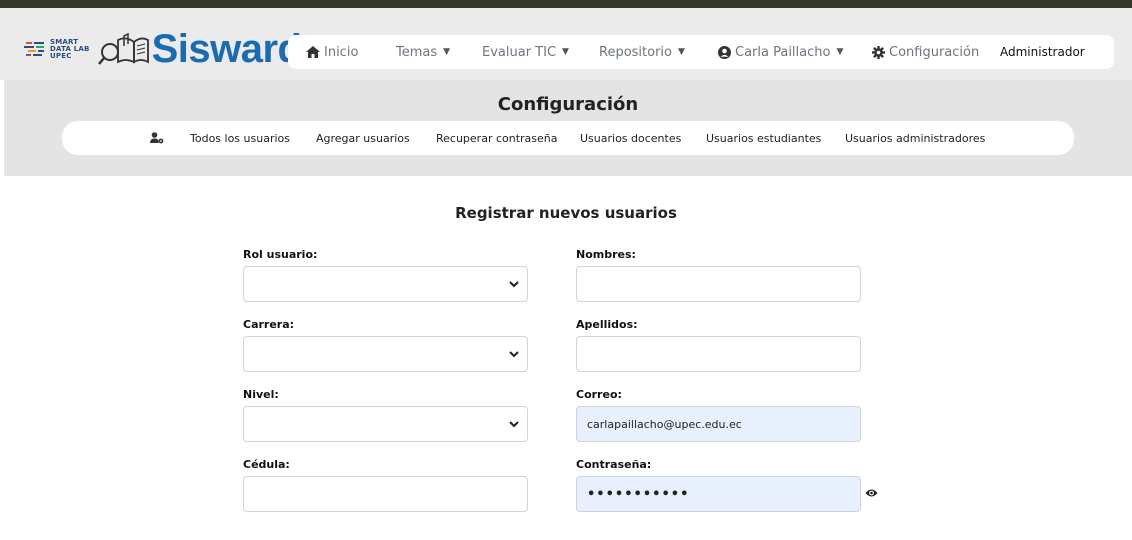 This screenshot has height=540, width=1132. I want to click on subnav-docentes: Usuarios docentes, so click(630, 138).